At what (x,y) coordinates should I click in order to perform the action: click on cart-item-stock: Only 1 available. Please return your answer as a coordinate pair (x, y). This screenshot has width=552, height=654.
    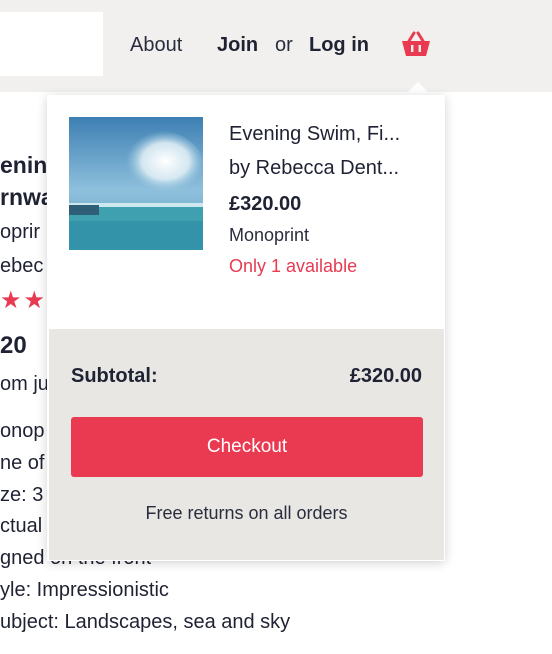
    Looking at the image, I should click on (293, 266).